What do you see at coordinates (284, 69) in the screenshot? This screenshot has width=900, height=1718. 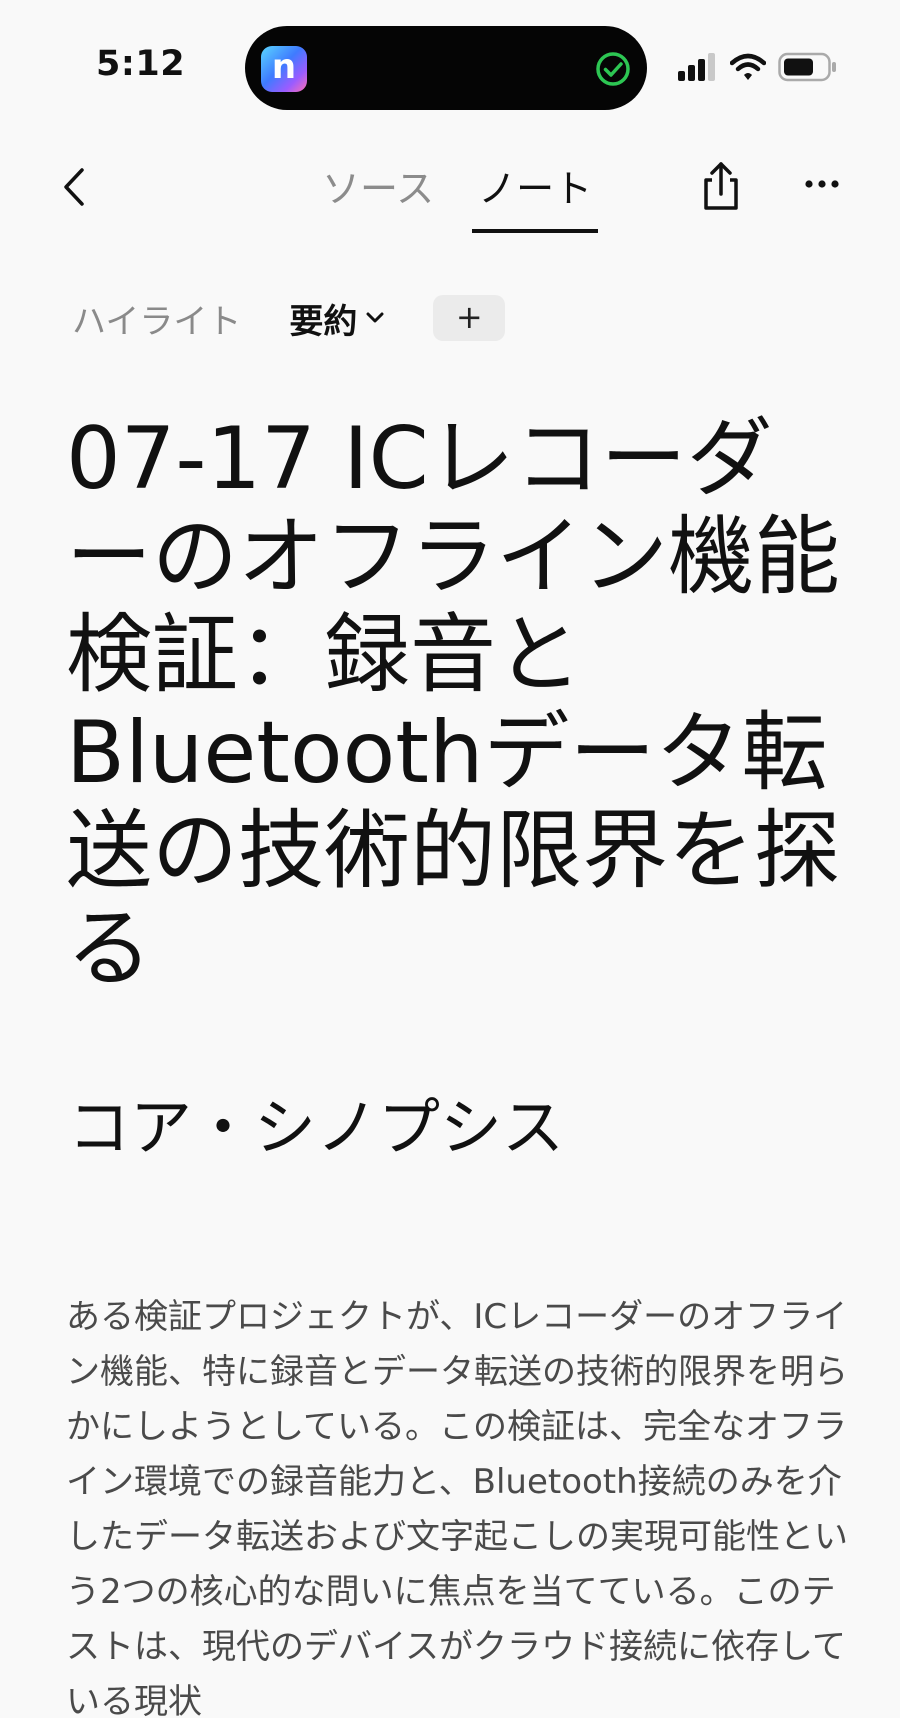 I see `app-icon: n` at bounding box center [284, 69].